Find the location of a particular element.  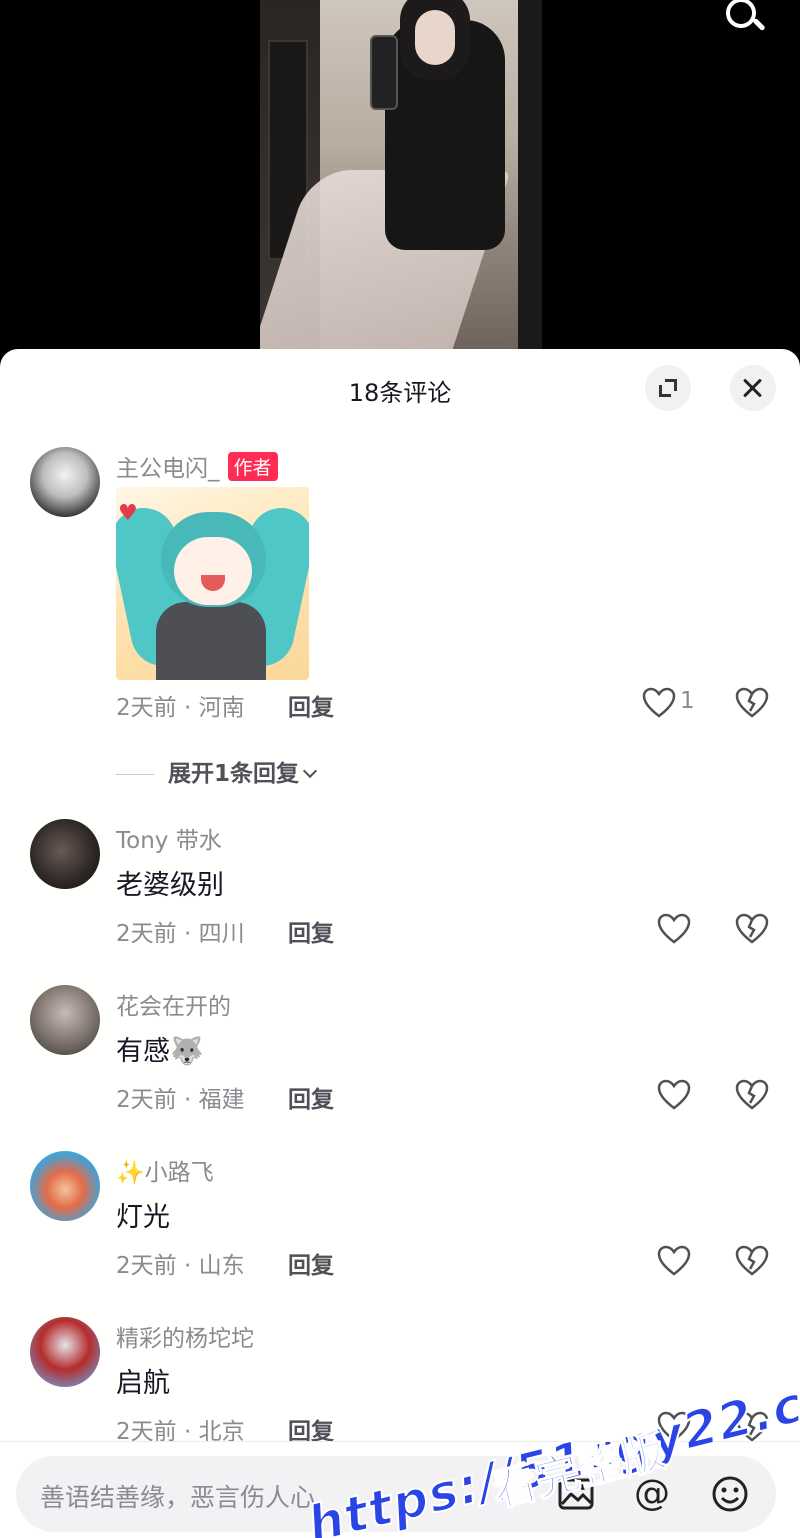

expand-button is located at coordinates (668, 388).